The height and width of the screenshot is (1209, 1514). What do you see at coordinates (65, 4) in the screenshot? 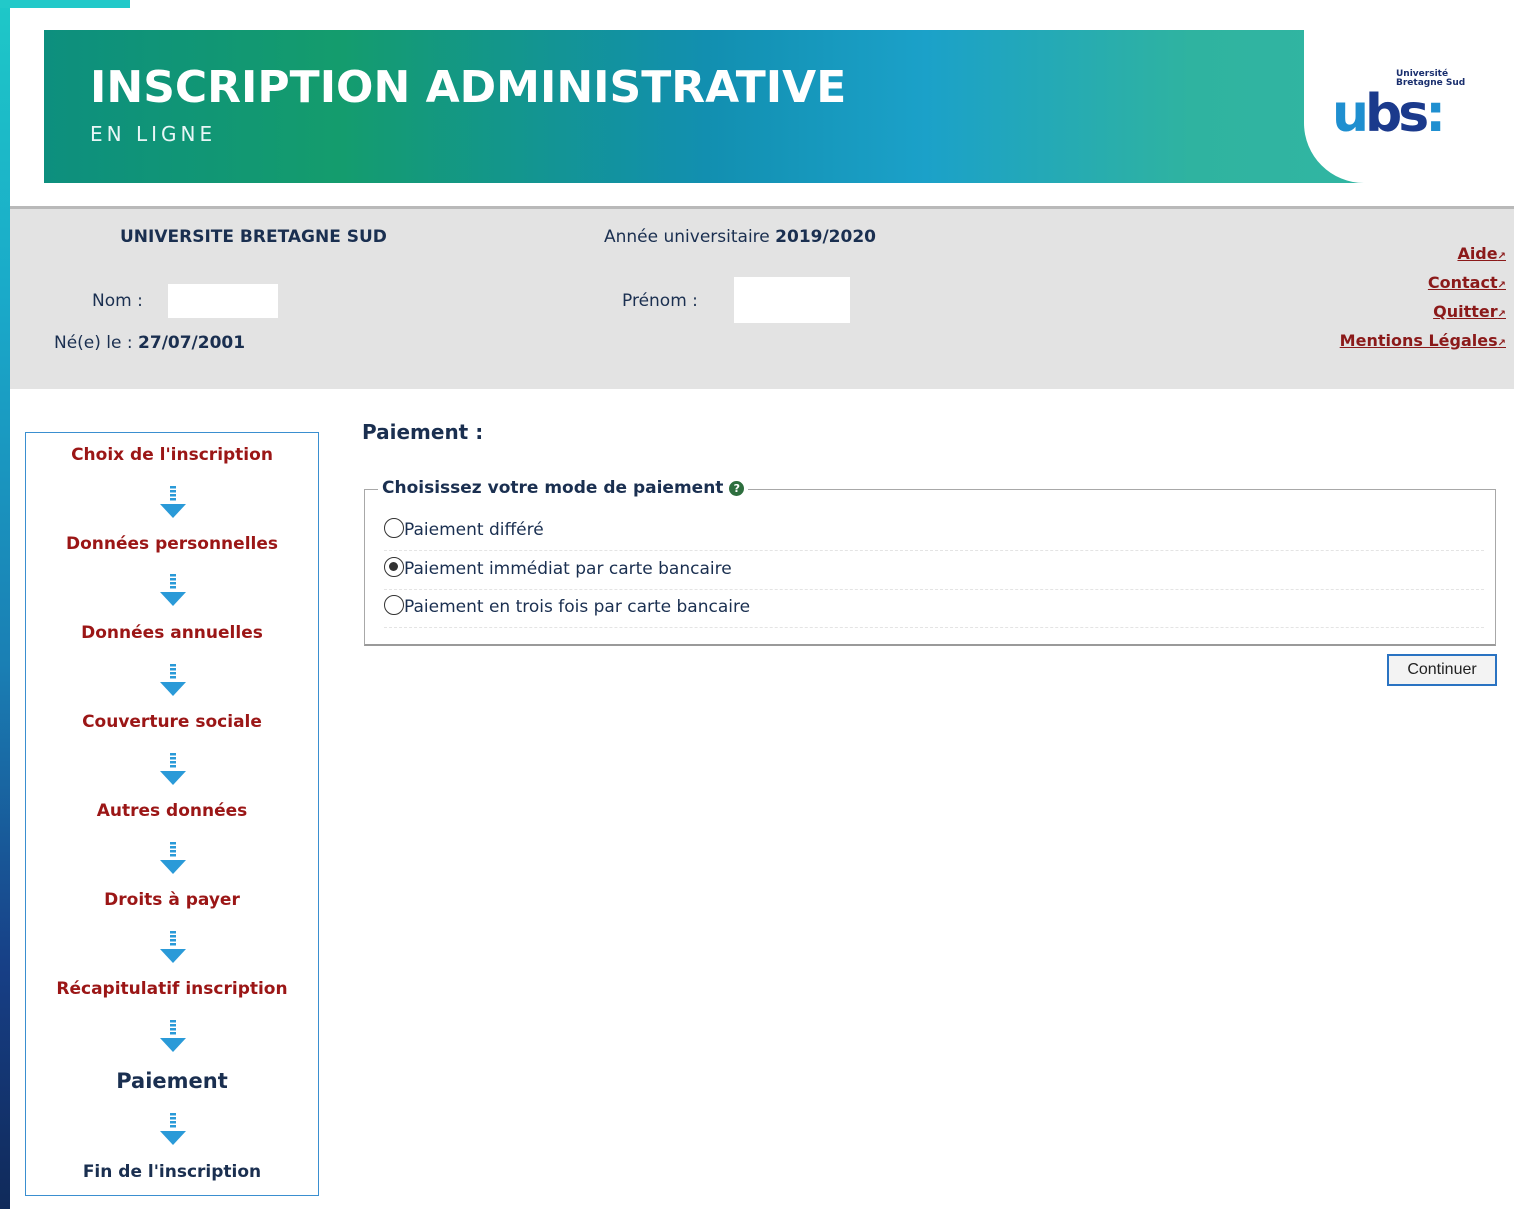
I see `top-decorative-strip` at bounding box center [65, 4].